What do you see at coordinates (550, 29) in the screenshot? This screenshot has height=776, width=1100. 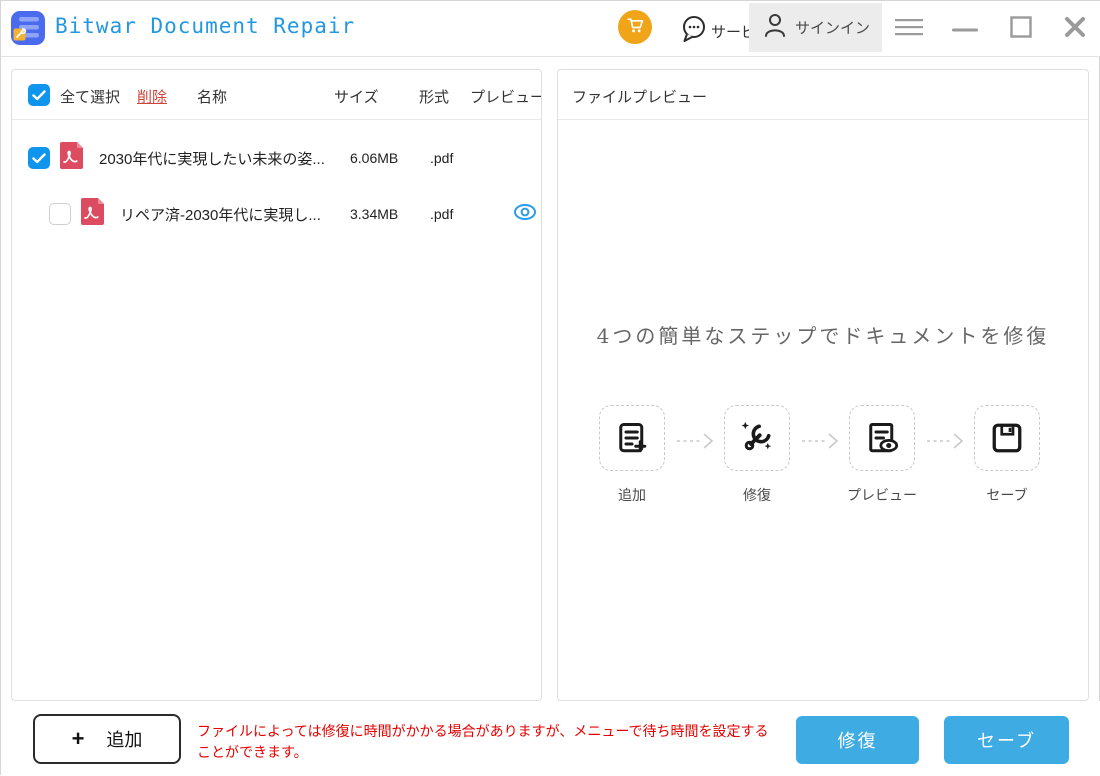 I see `title-bar: Bitwar Document Repair サービス サインイン` at bounding box center [550, 29].